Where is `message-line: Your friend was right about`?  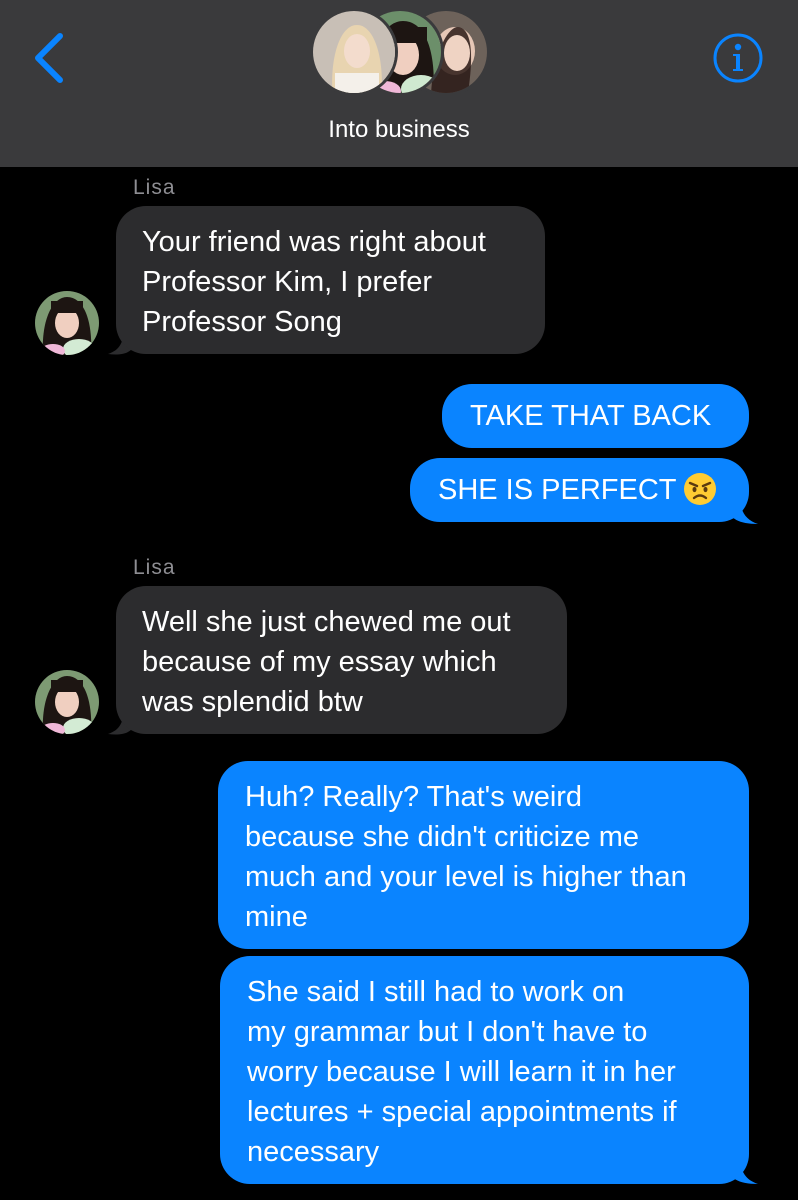 message-line: Your friend was right about is located at coordinates (314, 242).